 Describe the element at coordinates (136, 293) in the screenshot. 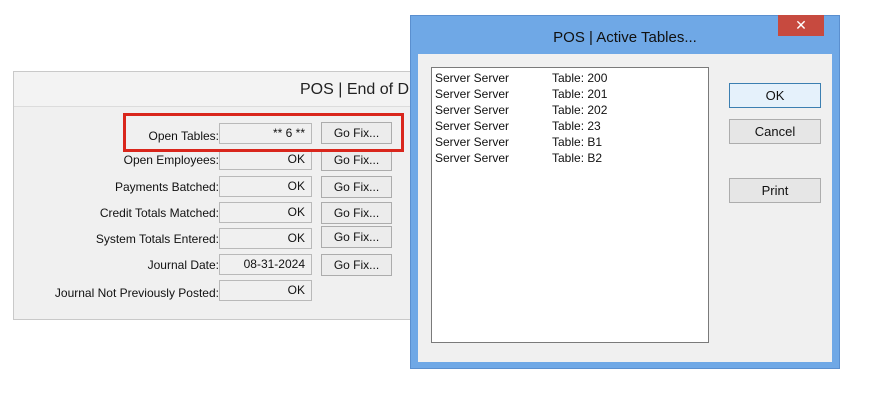

I see `journal-not-previously-posted-label: Journal Not Previously Posted:` at that location.